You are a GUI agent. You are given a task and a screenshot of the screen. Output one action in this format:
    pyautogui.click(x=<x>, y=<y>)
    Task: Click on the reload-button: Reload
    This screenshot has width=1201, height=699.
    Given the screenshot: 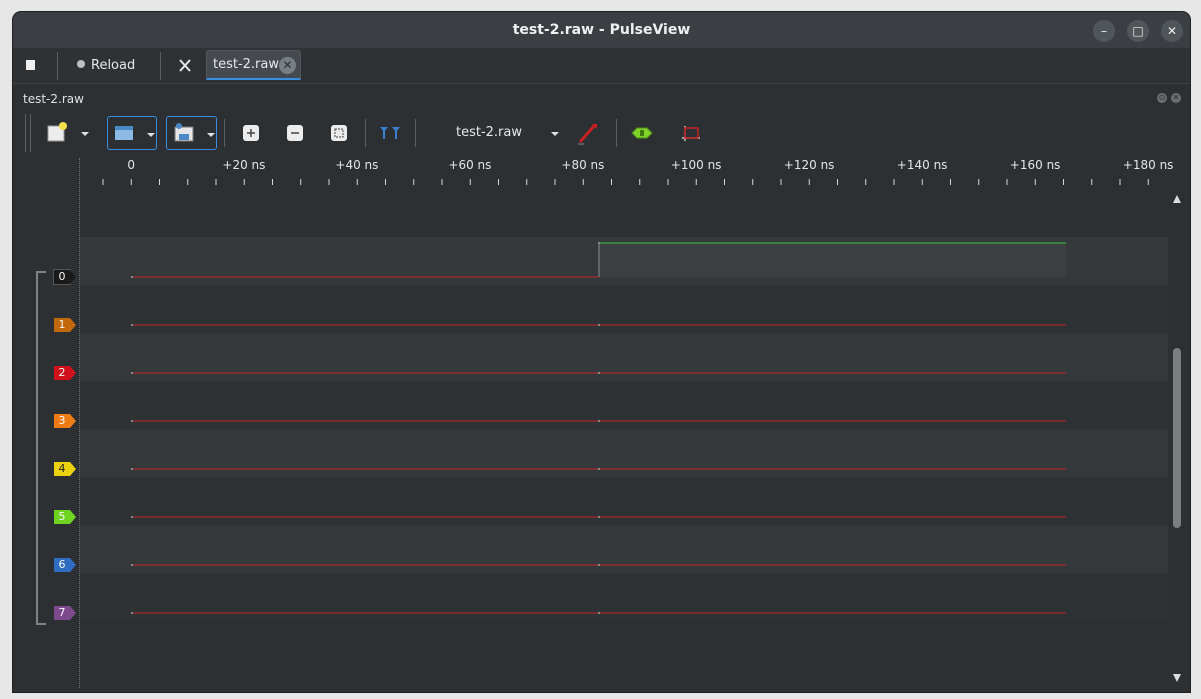 What is the action you would take?
    pyautogui.click(x=122, y=65)
    